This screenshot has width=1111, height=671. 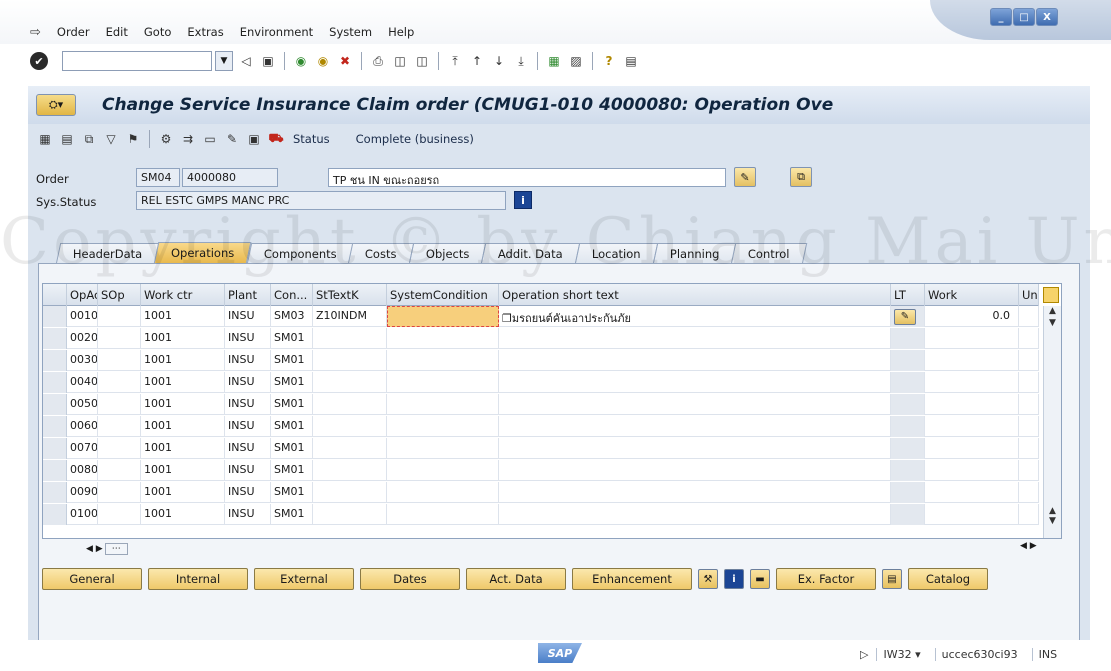 What do you see at coordinates (67, 139) in the screenshot?
I see `calendar-icon: ▤` at bounding box center [67, 139].